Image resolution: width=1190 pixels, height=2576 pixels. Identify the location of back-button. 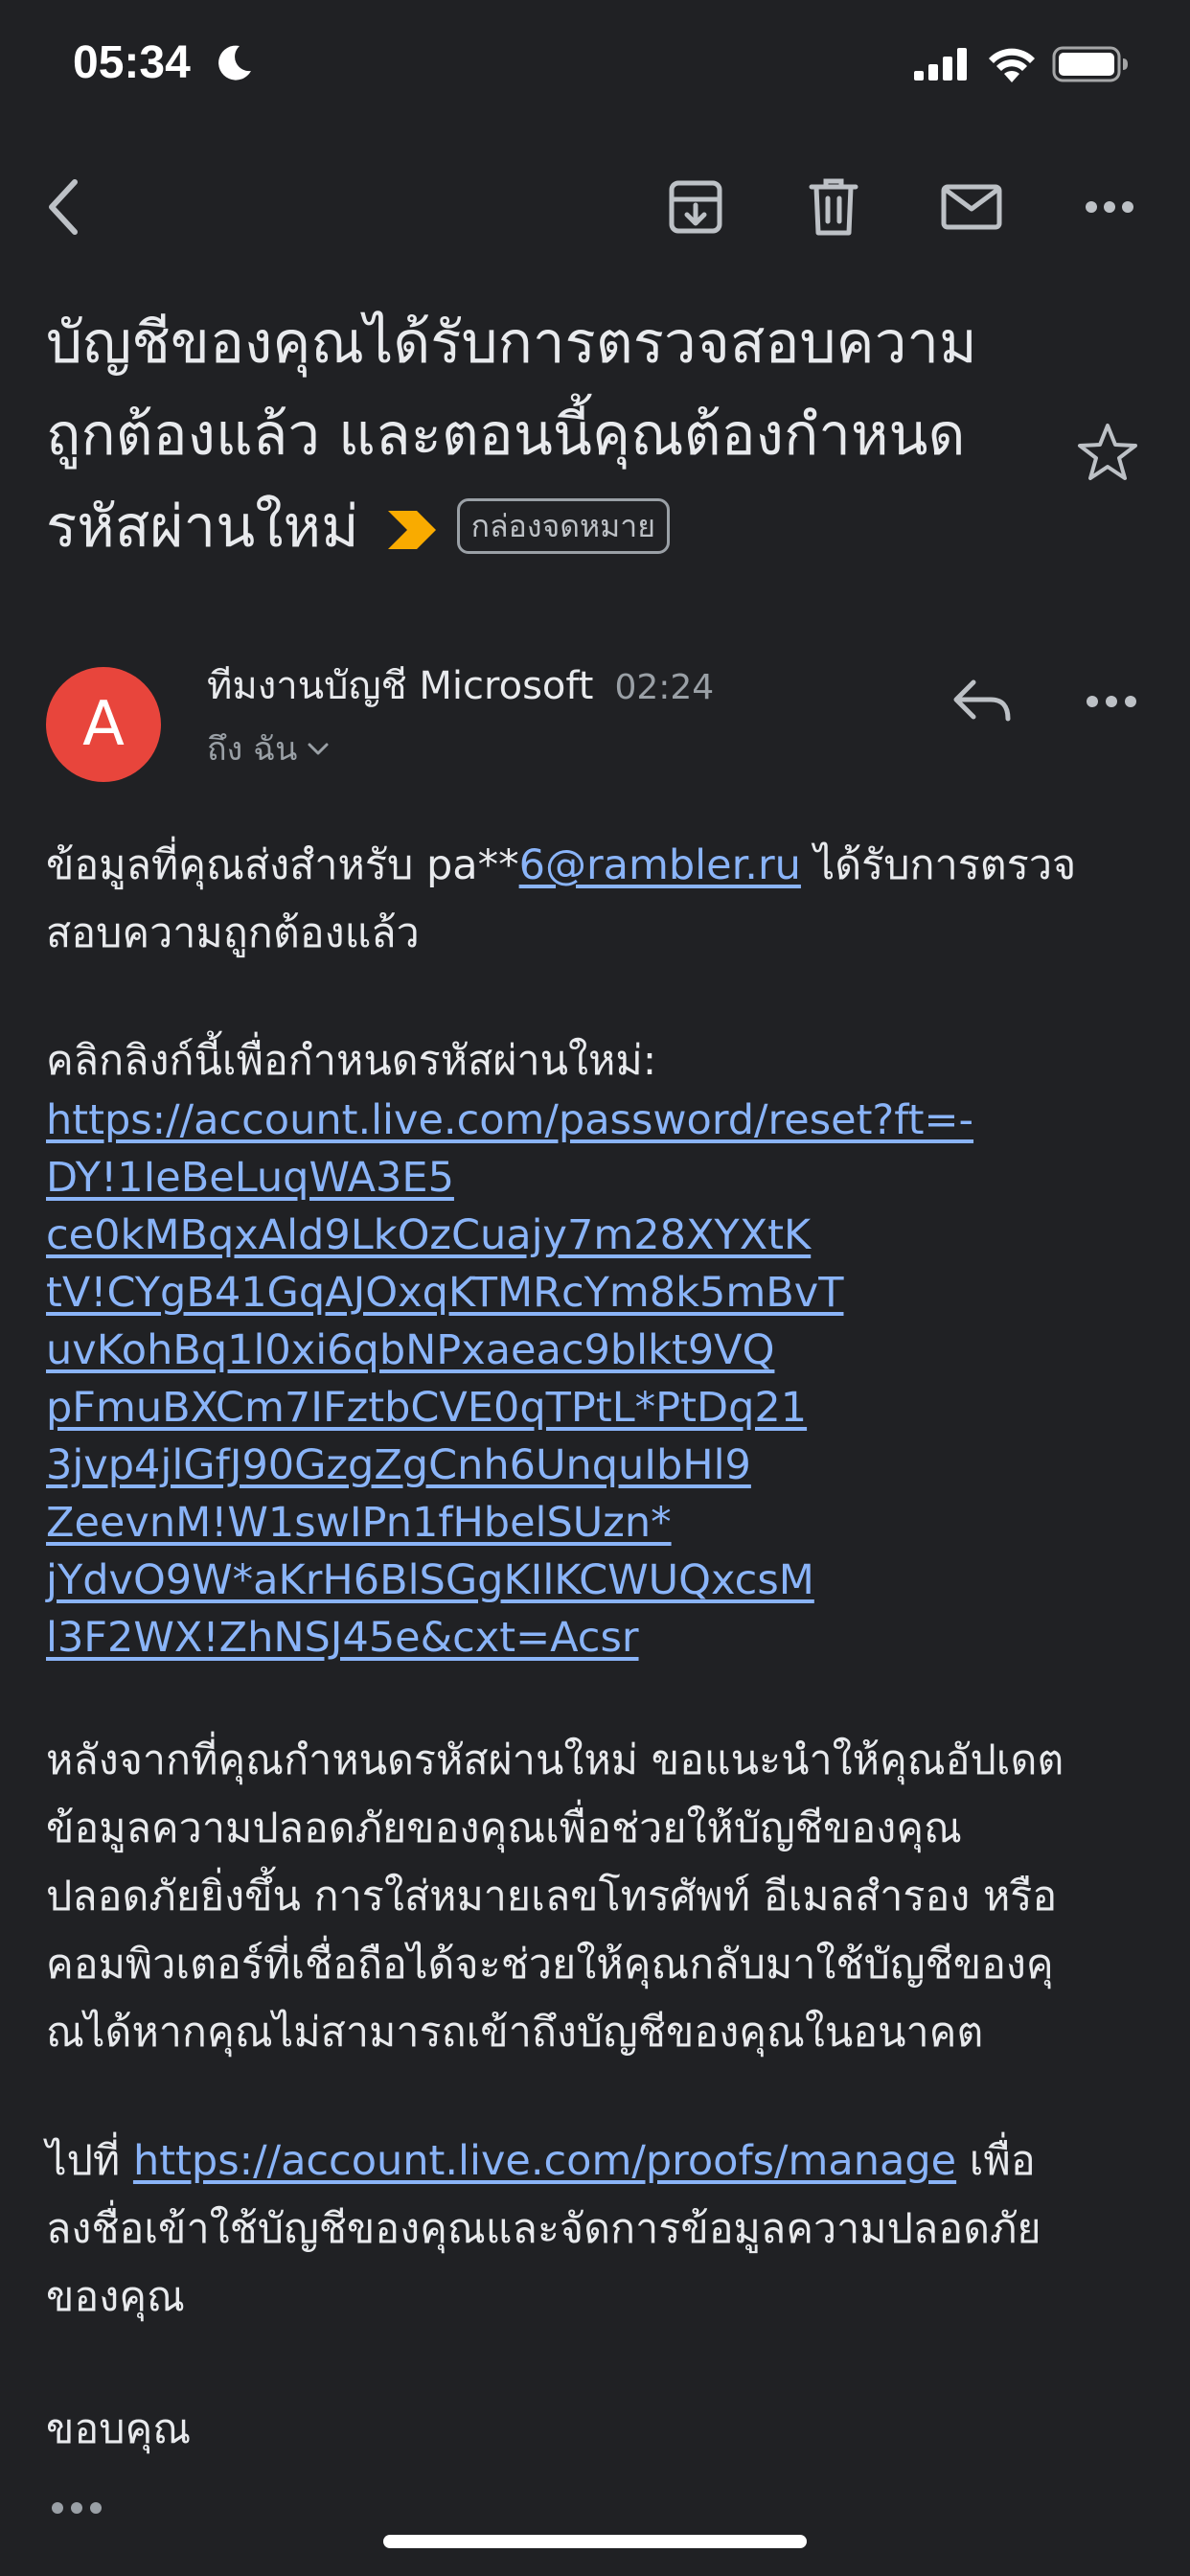
(64, 207).